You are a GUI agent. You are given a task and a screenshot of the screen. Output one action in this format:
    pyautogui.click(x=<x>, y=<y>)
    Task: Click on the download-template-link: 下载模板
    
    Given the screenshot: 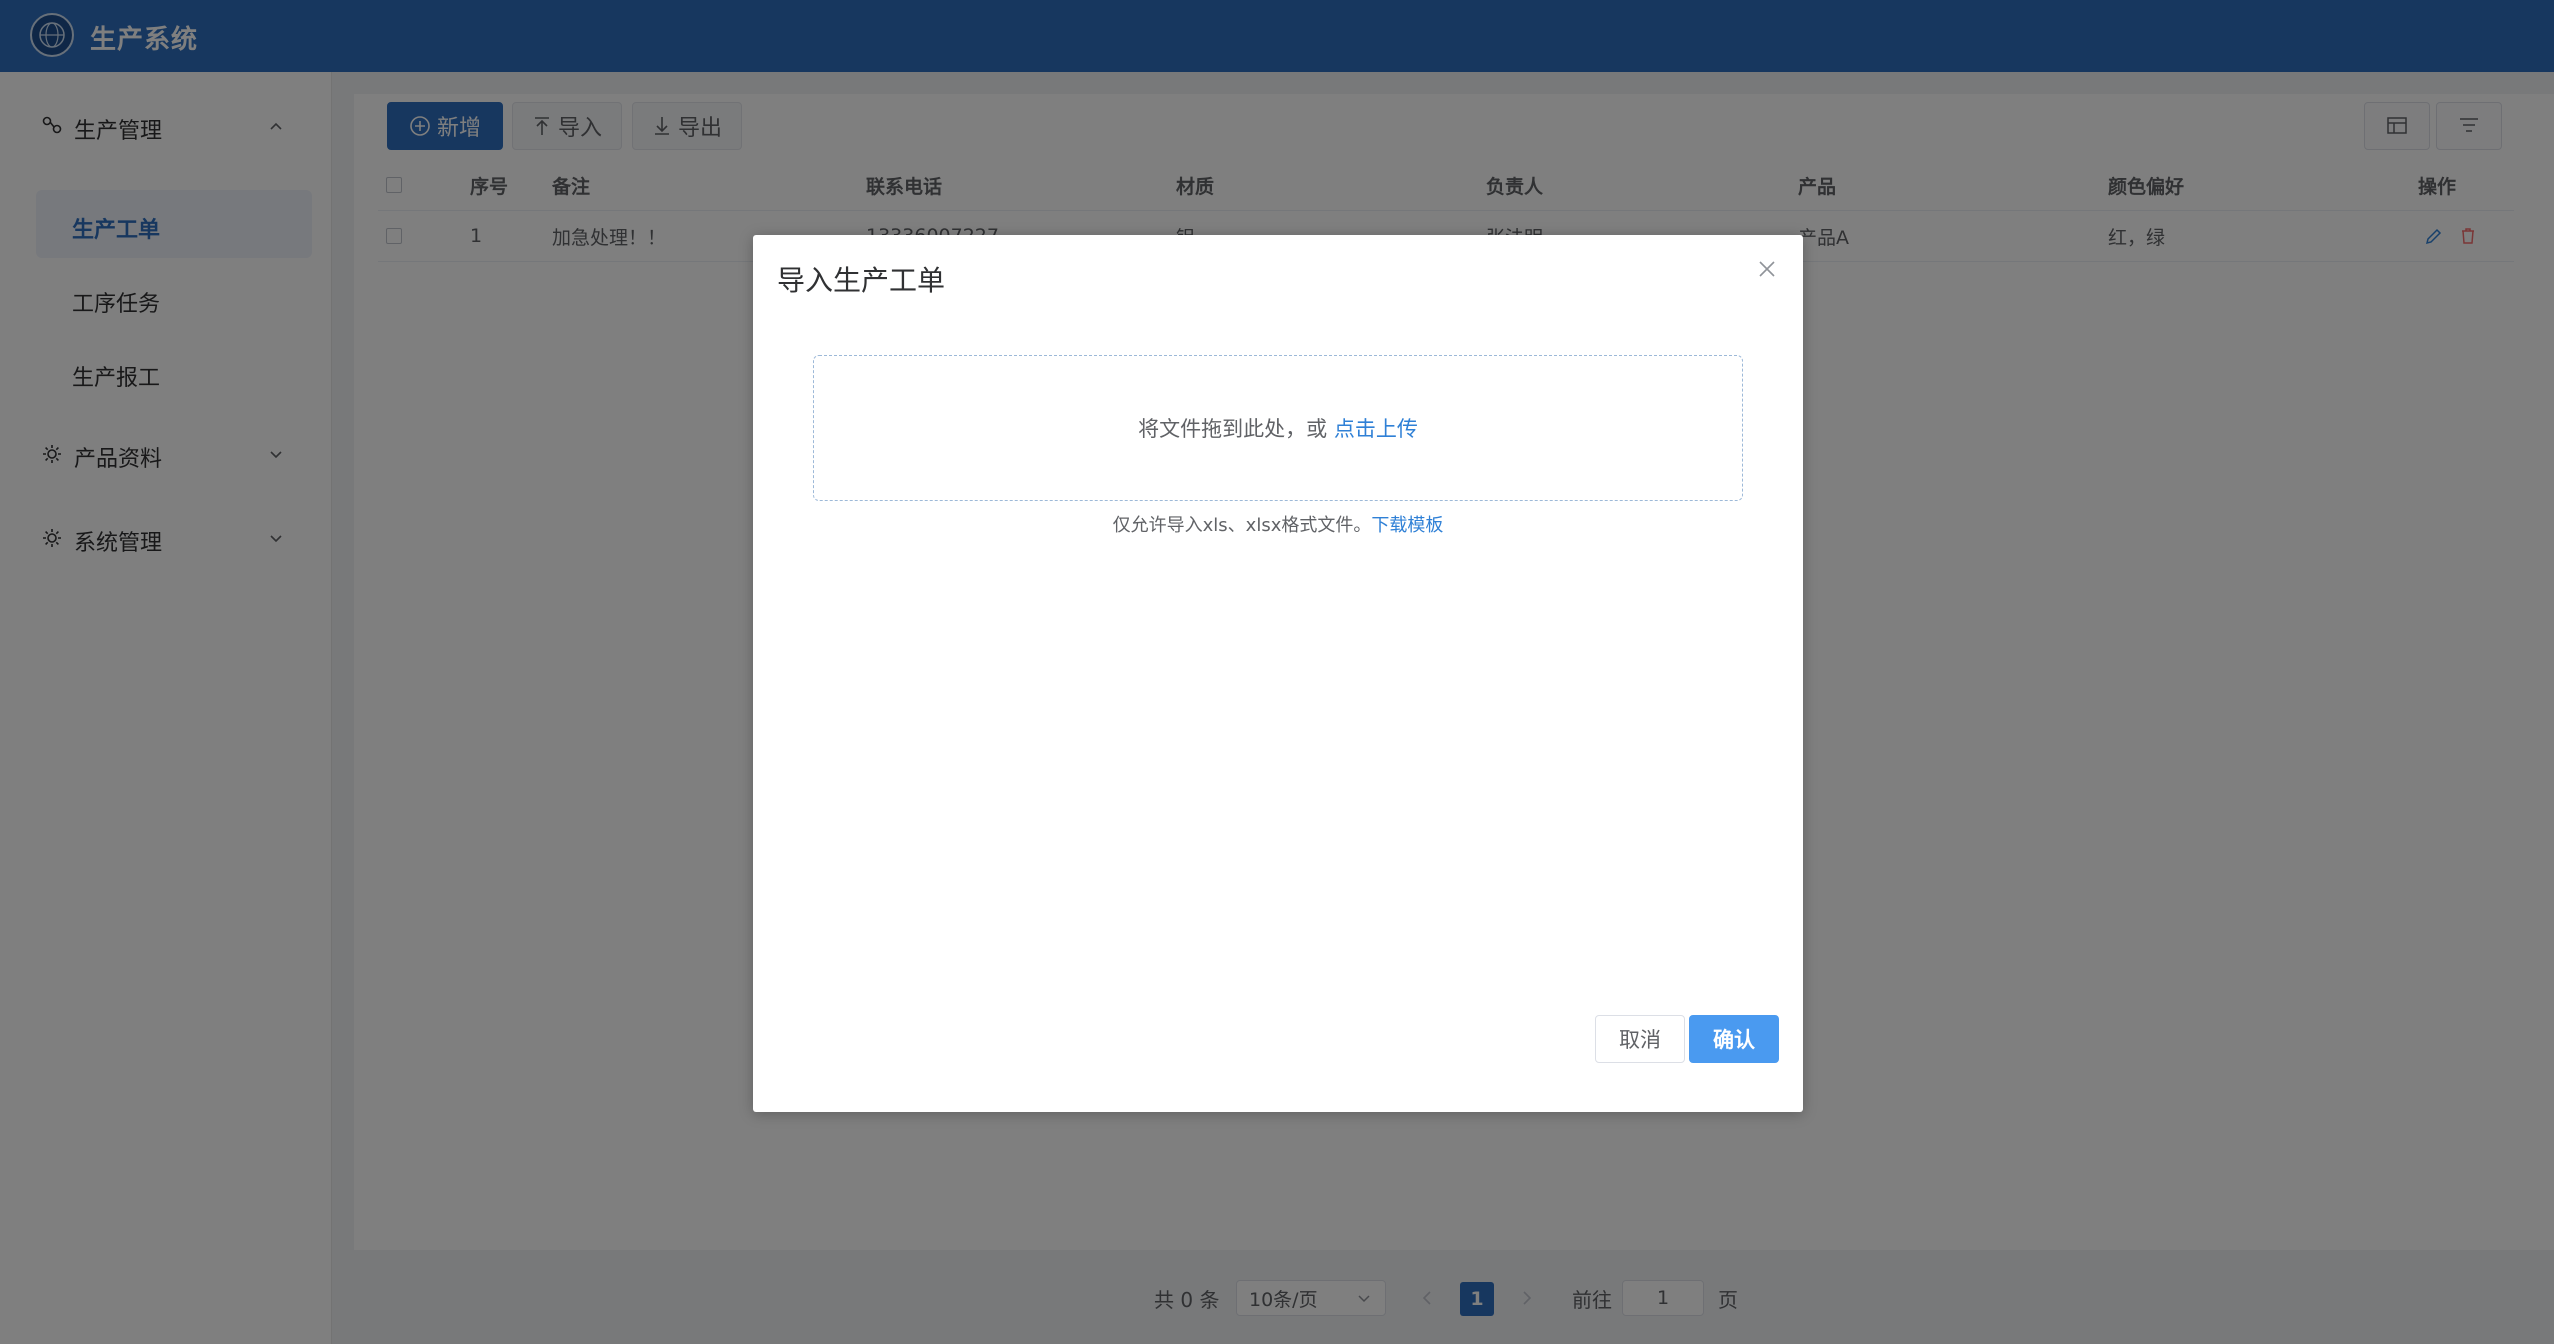 What is the action you would take?
    pyautogui.click(x=1407, y=525)
    